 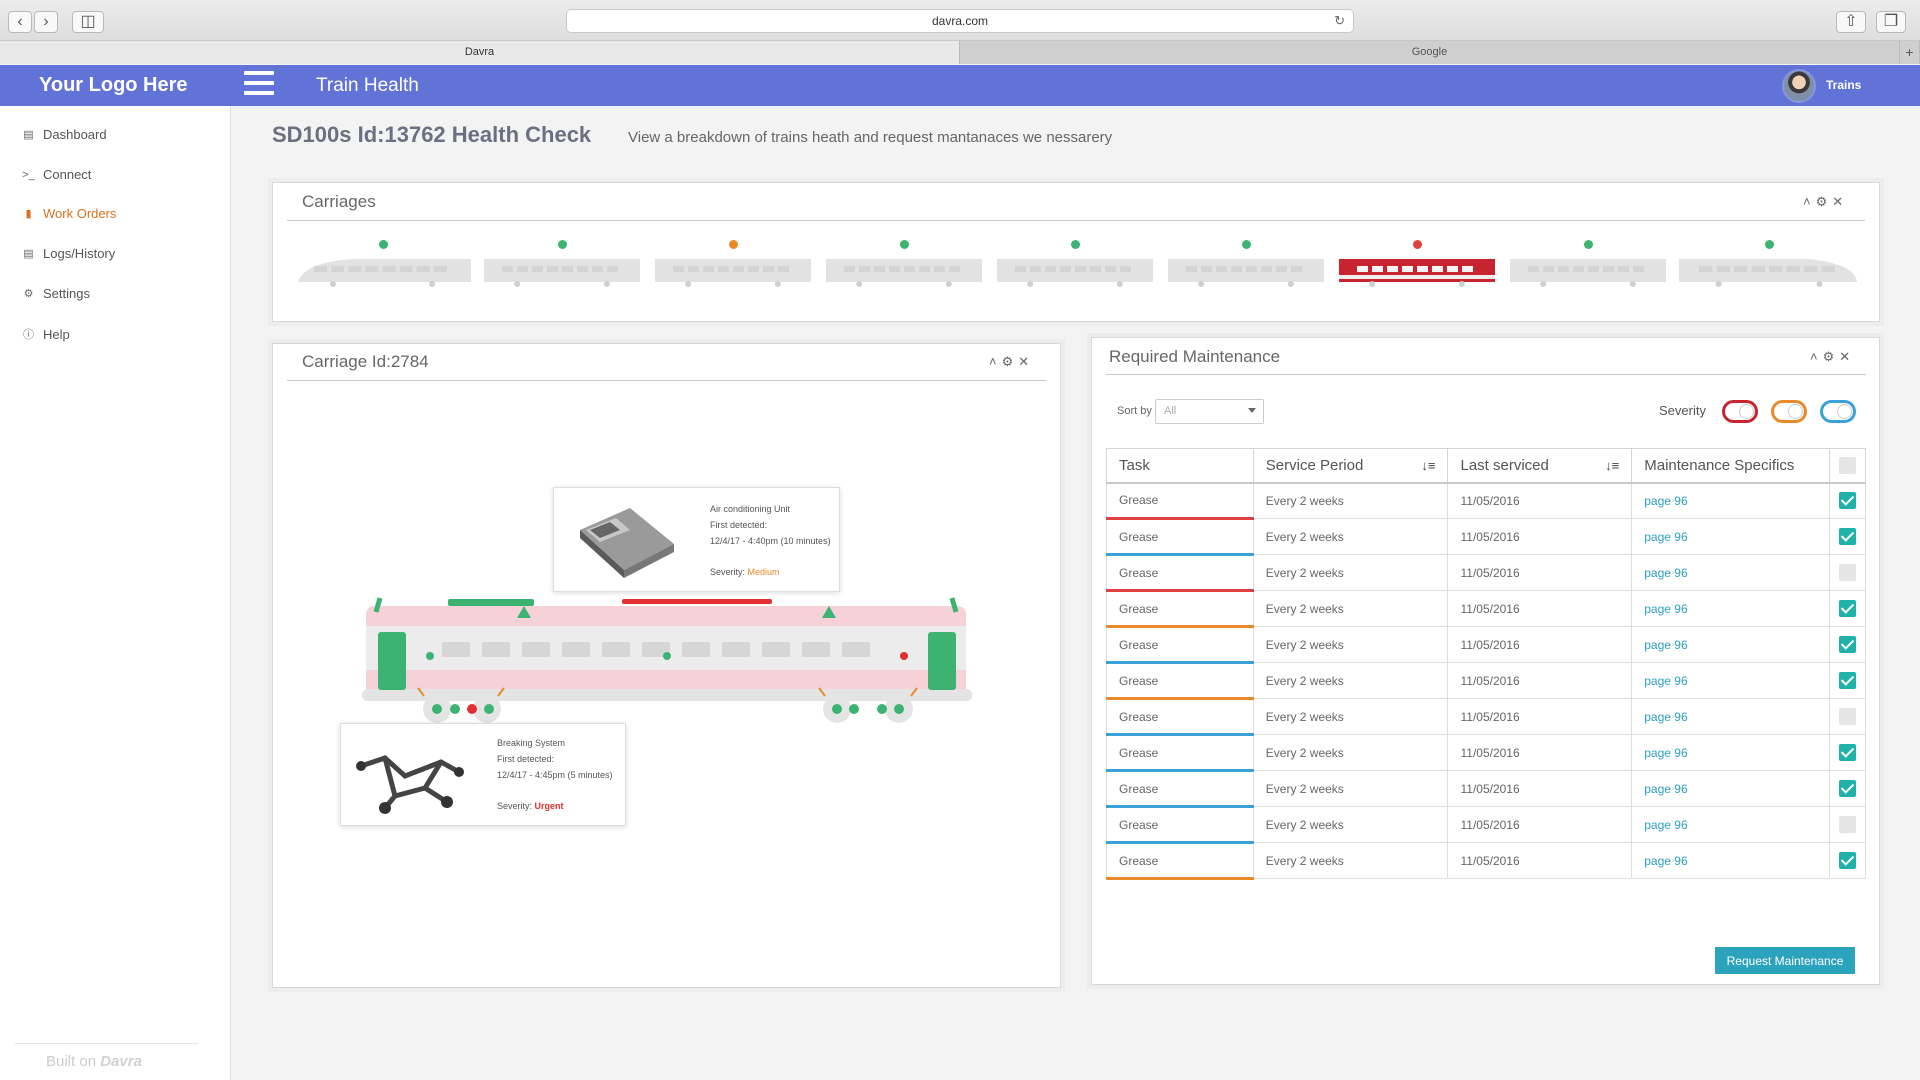 I want to click on avatar, so click(x=1799, y=86).